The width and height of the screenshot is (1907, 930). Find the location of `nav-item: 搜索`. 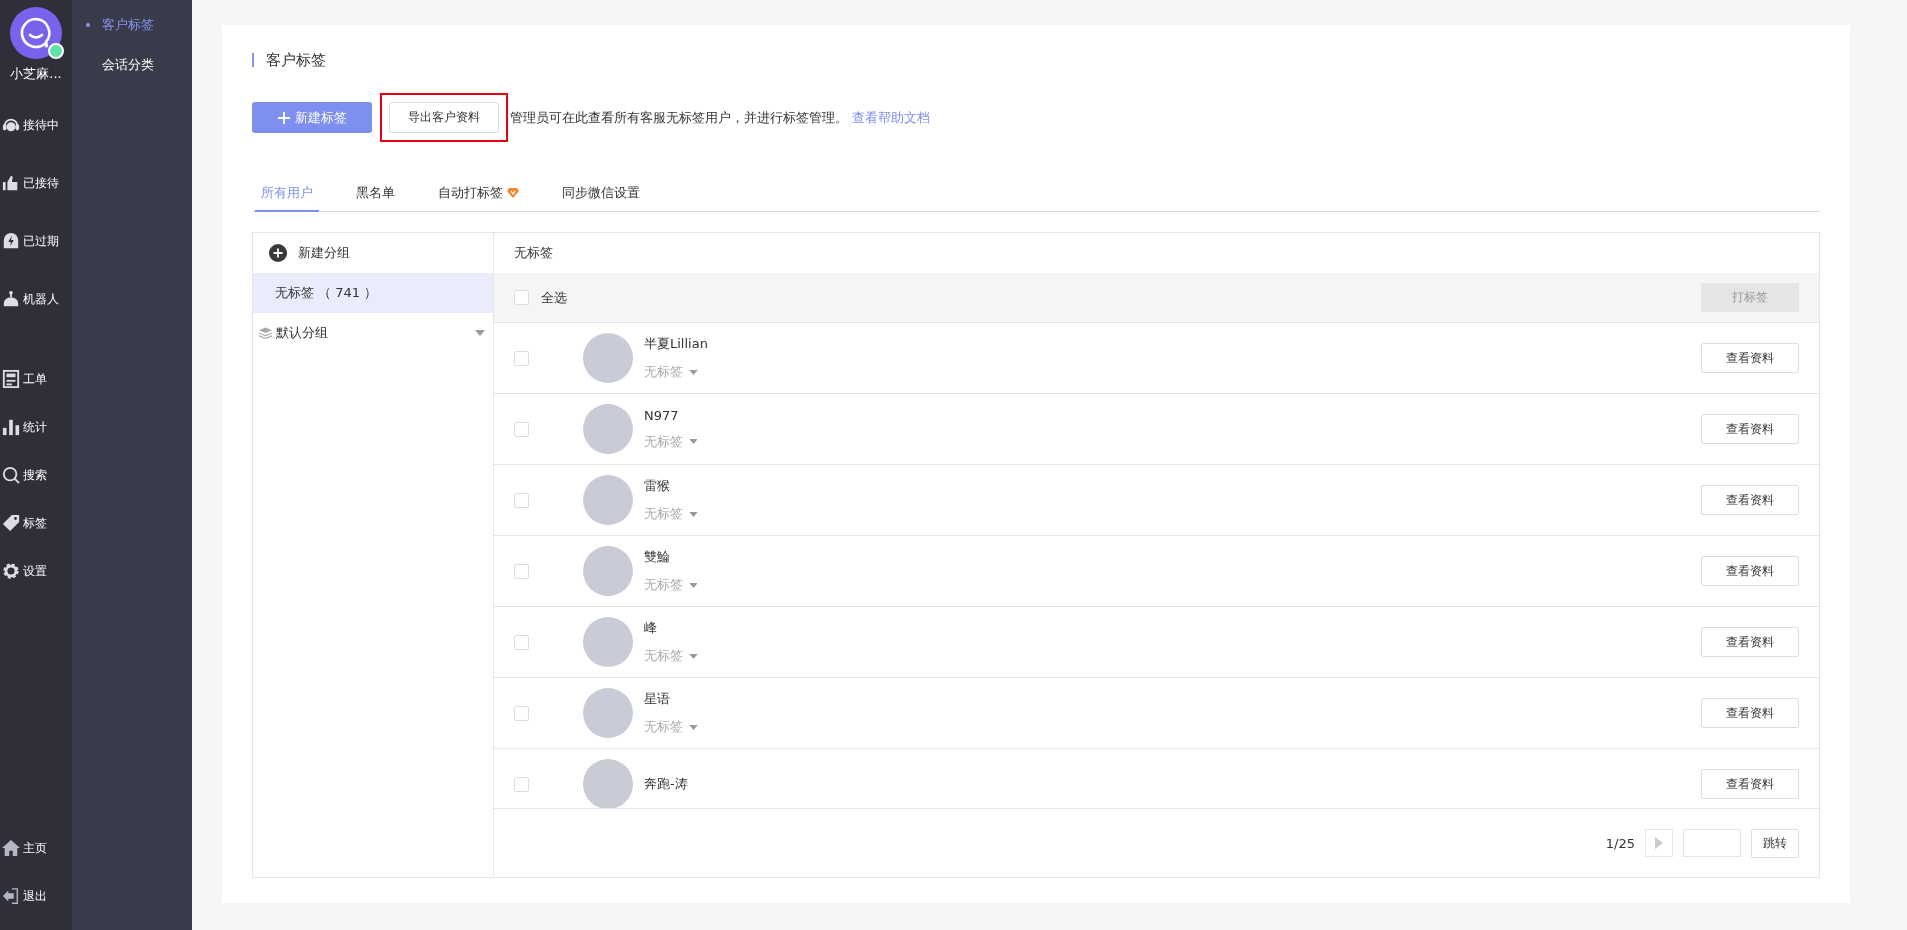

nav-item: 搜索 is located at coordinates (36, 475).